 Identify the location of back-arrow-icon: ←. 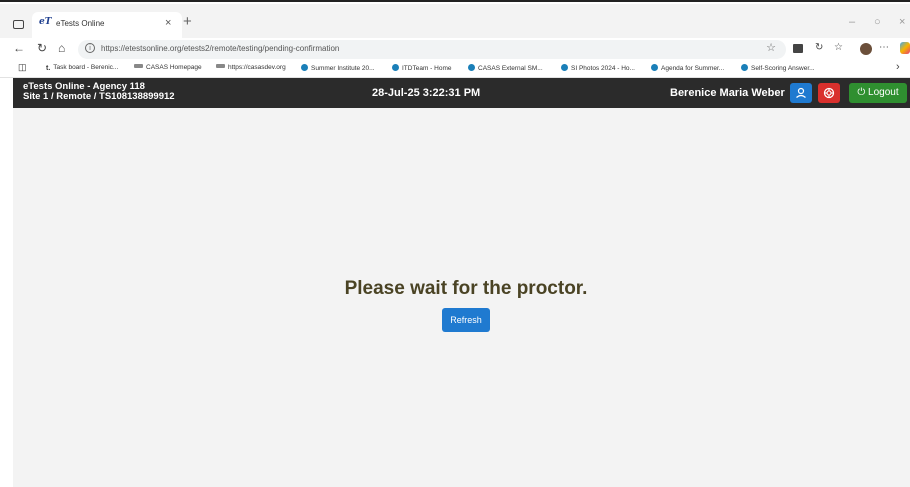
(19, 48).